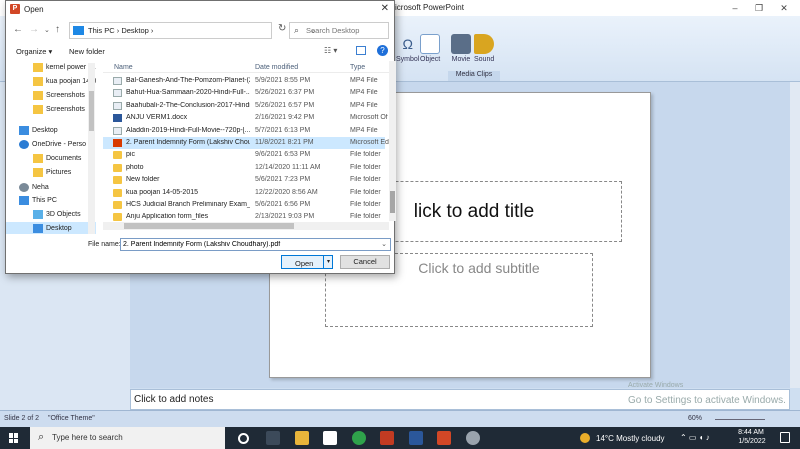 Image resolution: width=800 pixels, height=449 pixels. What do you see at coordinates (51, 215) in the screenshot?
I see `nav-item: 3D Objects` at bounding box center [51, 215].